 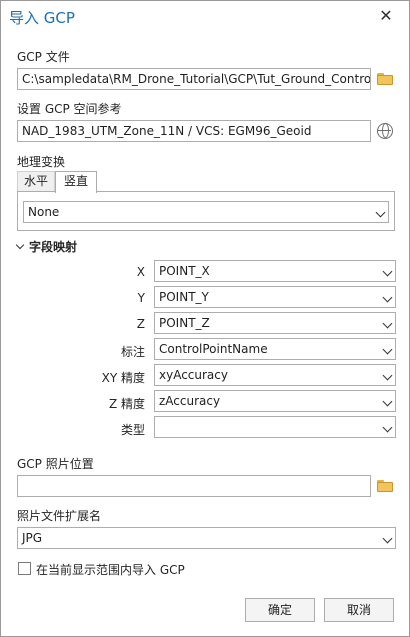 What do you see at coordinates (190, 401) in the screenshot?
I see `field-select-value: zAccuracy` at bounding box center [190, 401].